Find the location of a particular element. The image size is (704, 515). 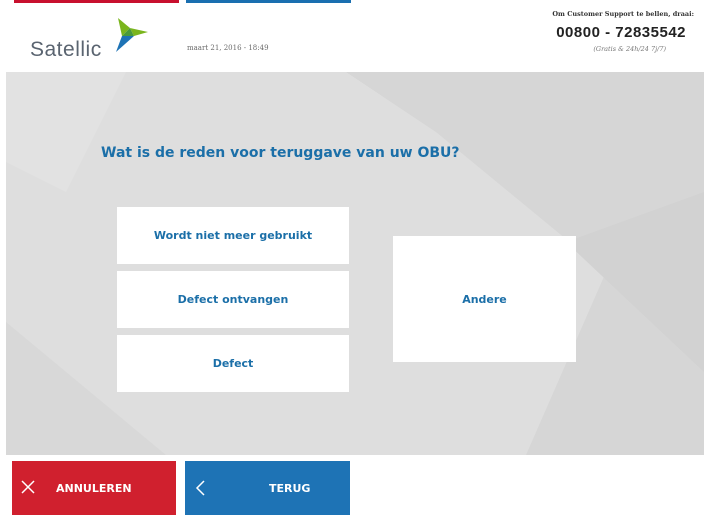

option-defect-button: Defect is located at coordinates (233, 363).